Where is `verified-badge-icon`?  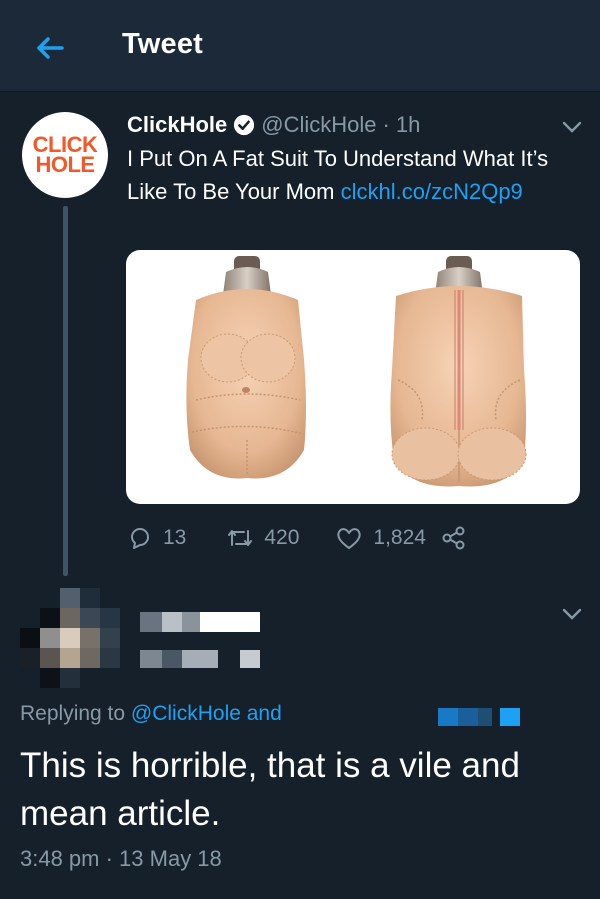
verified-badge-icon is located at coordinates (244, 125).